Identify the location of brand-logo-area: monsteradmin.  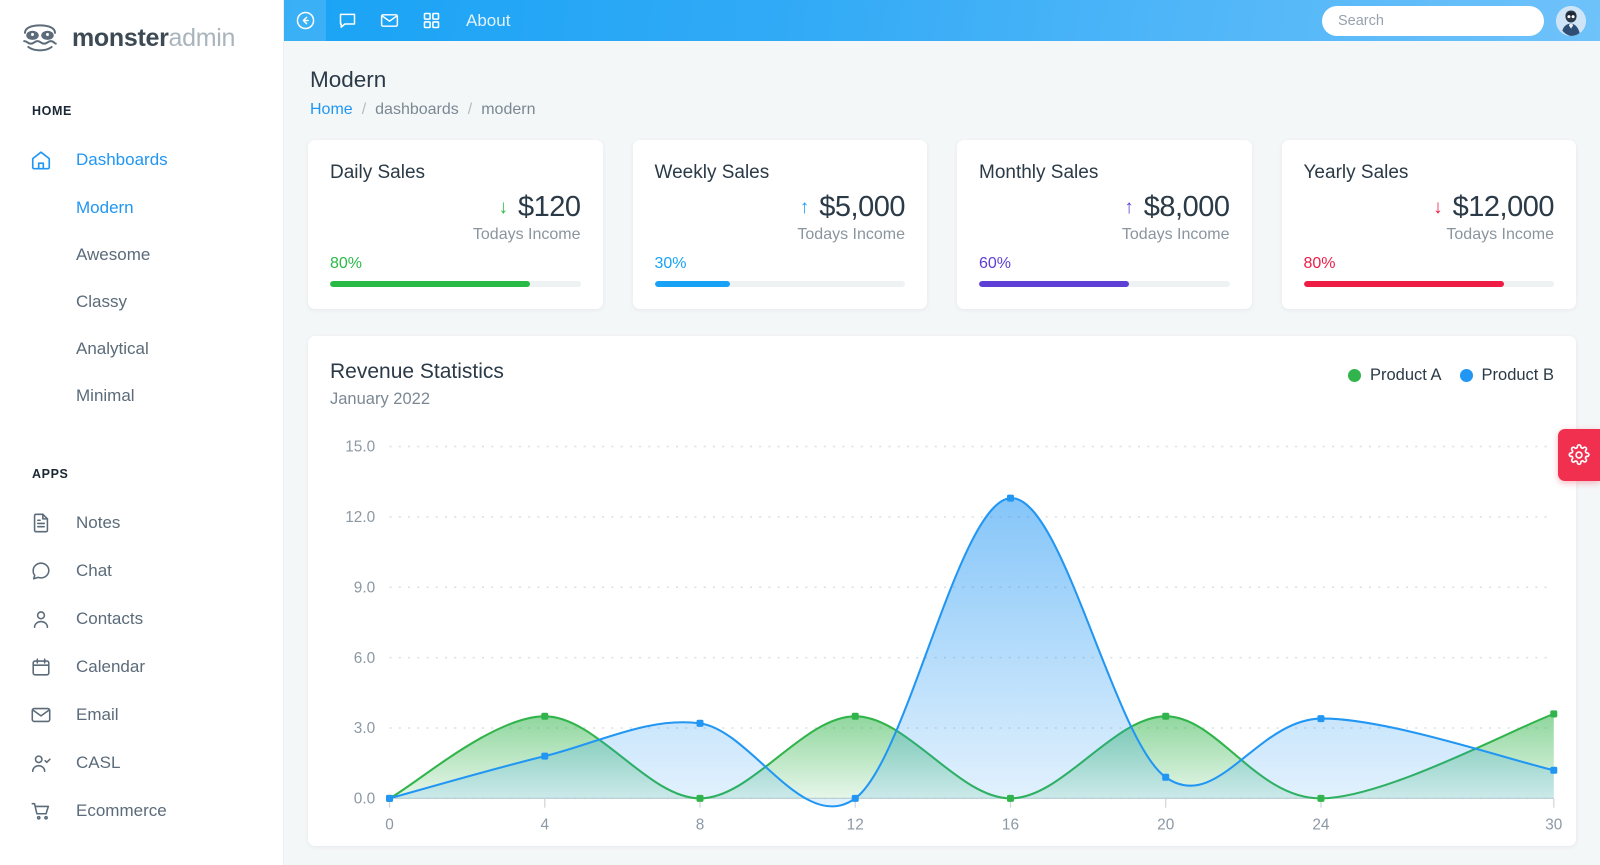
(141, 31).